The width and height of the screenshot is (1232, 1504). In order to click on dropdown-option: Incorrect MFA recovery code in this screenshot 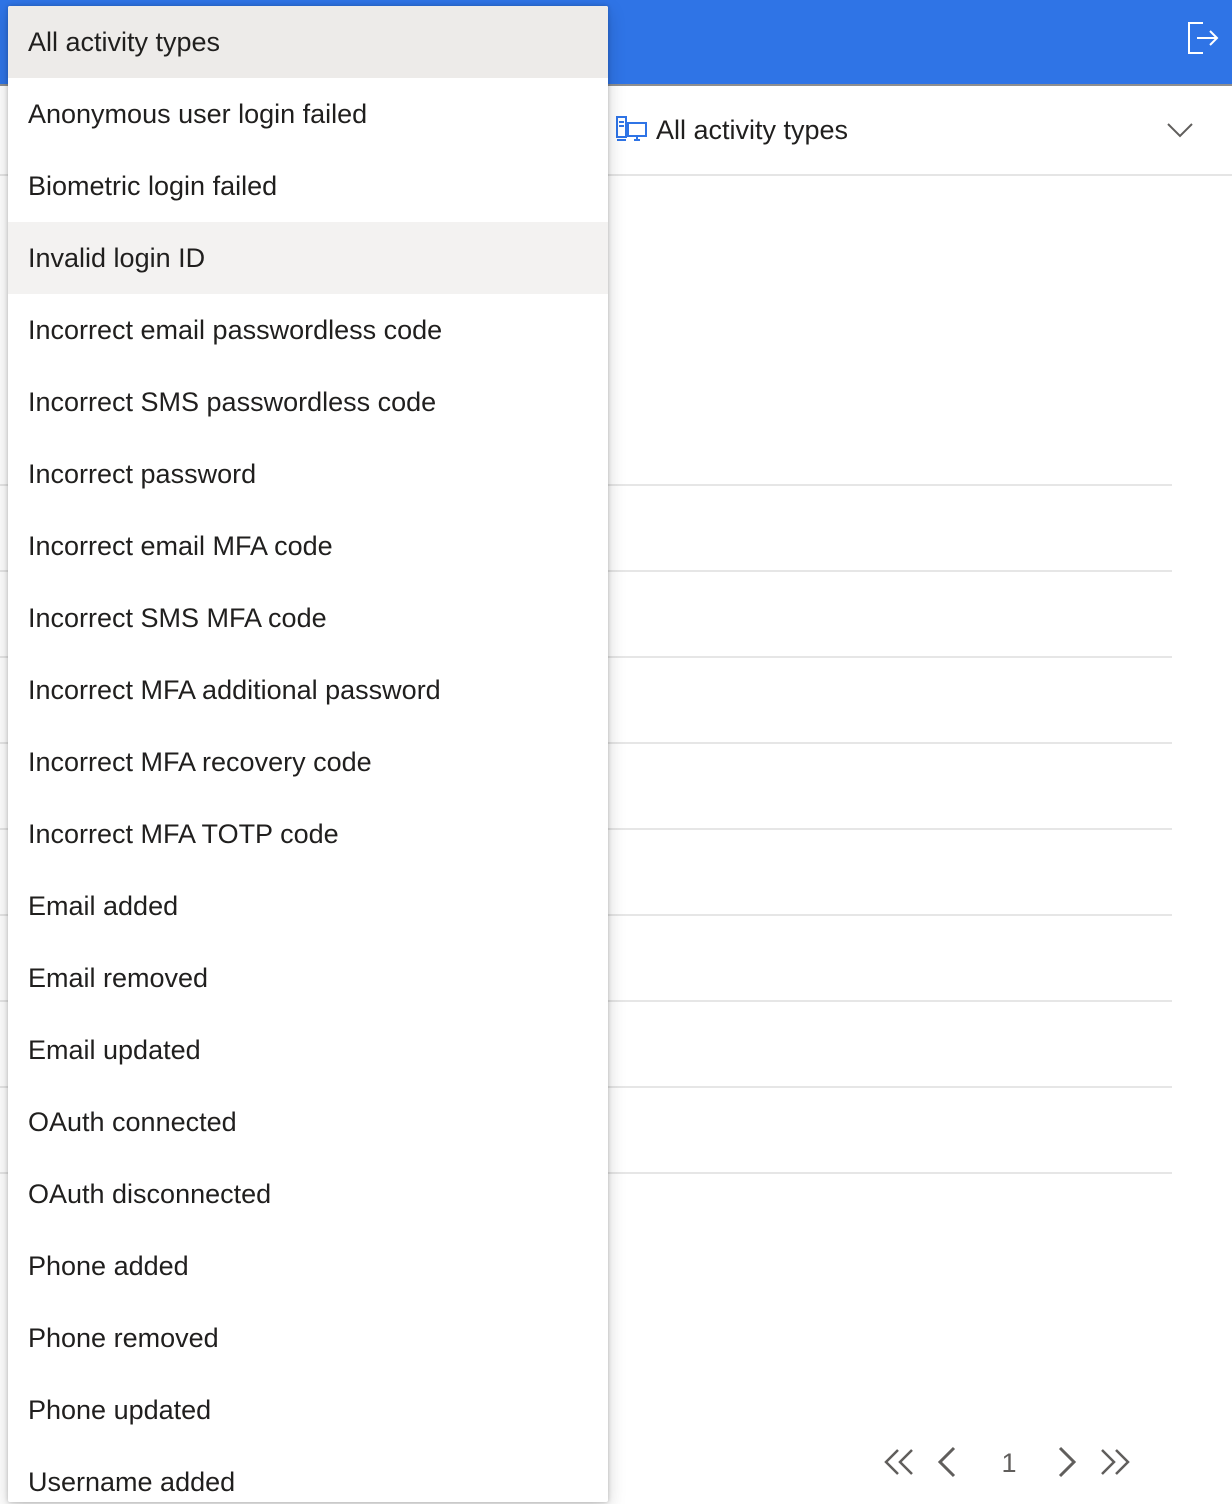, I will do `click(308, 762)`.